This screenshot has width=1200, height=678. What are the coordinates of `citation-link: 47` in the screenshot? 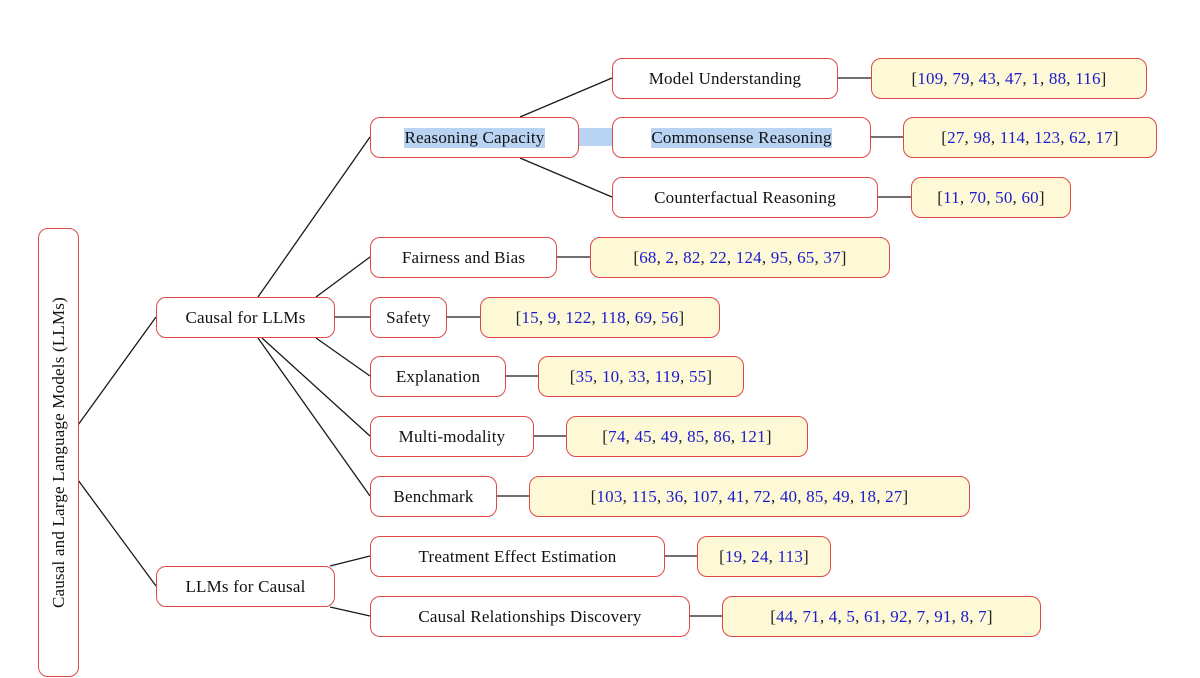 It's located at (1013, 79).